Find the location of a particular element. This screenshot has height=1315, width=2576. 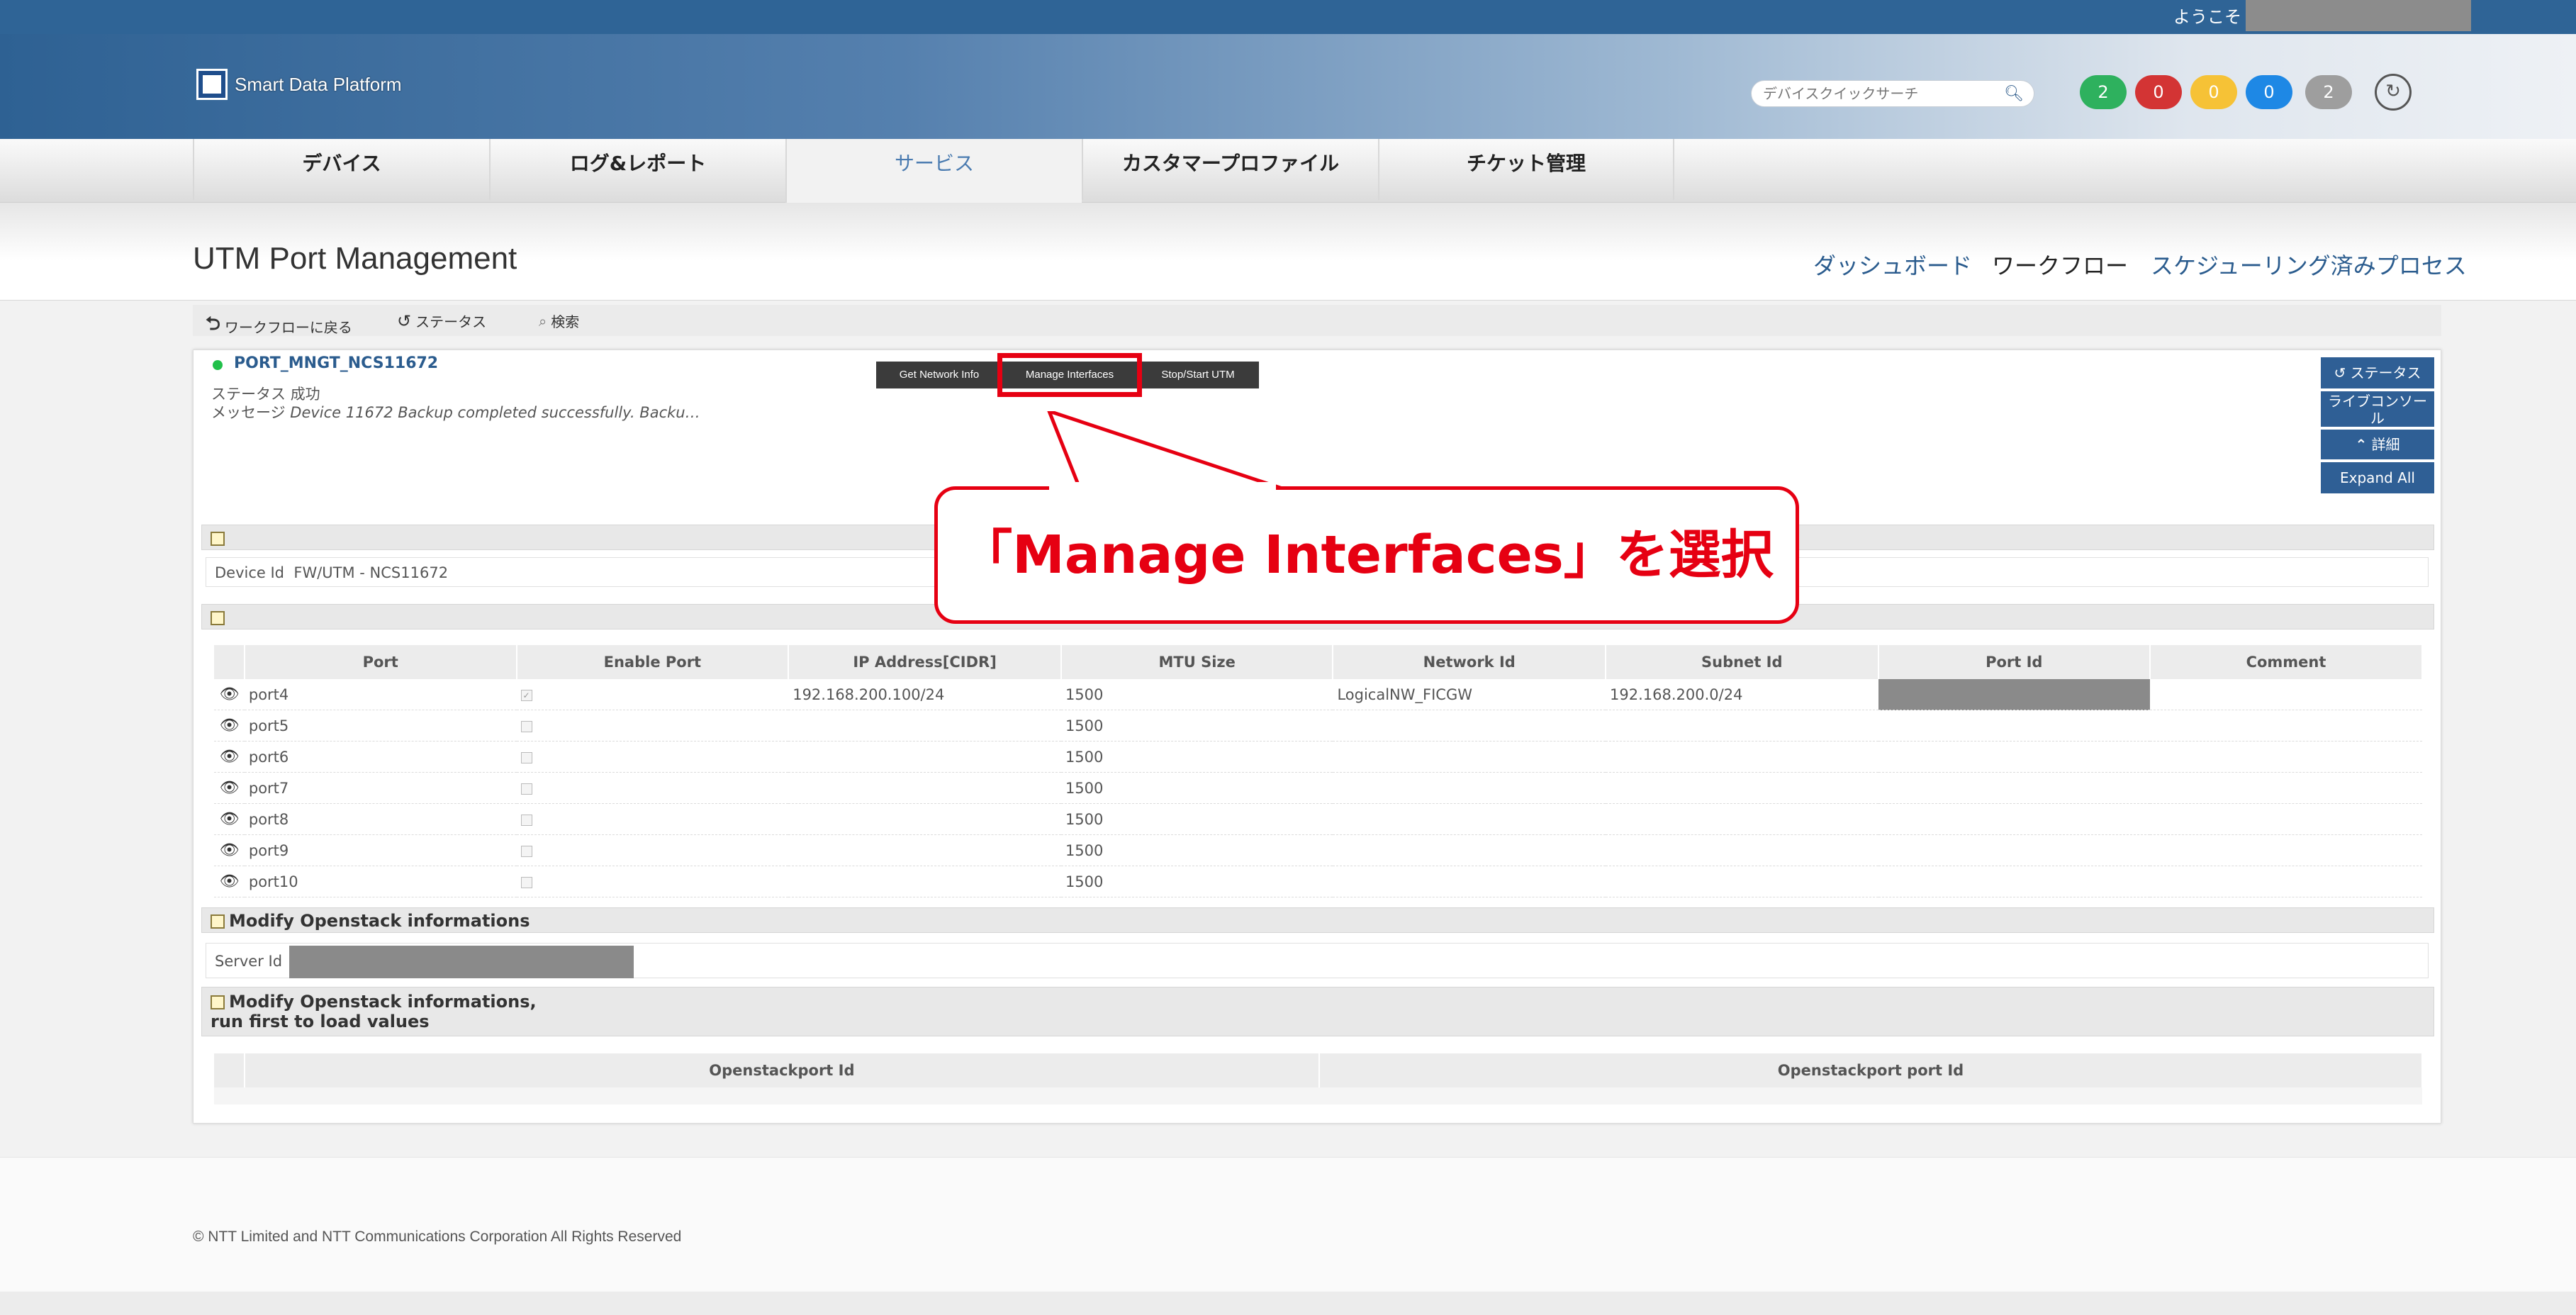

table-row: 👁︎ port8 1500 is located at coordinates (1318, 819).